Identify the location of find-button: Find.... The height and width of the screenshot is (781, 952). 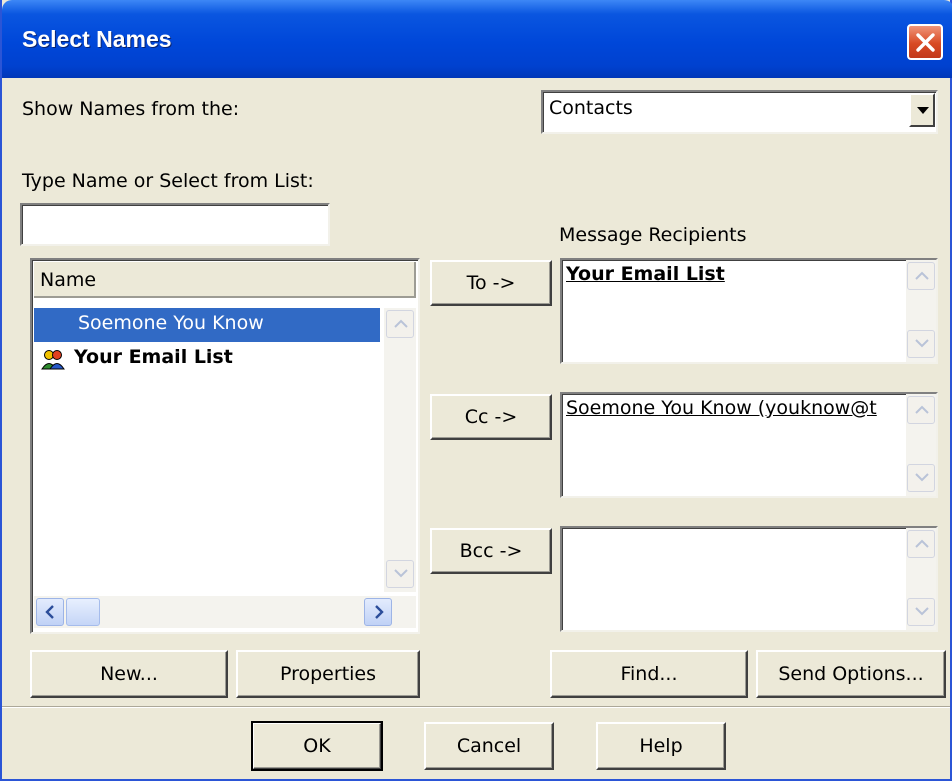
(649, 674).